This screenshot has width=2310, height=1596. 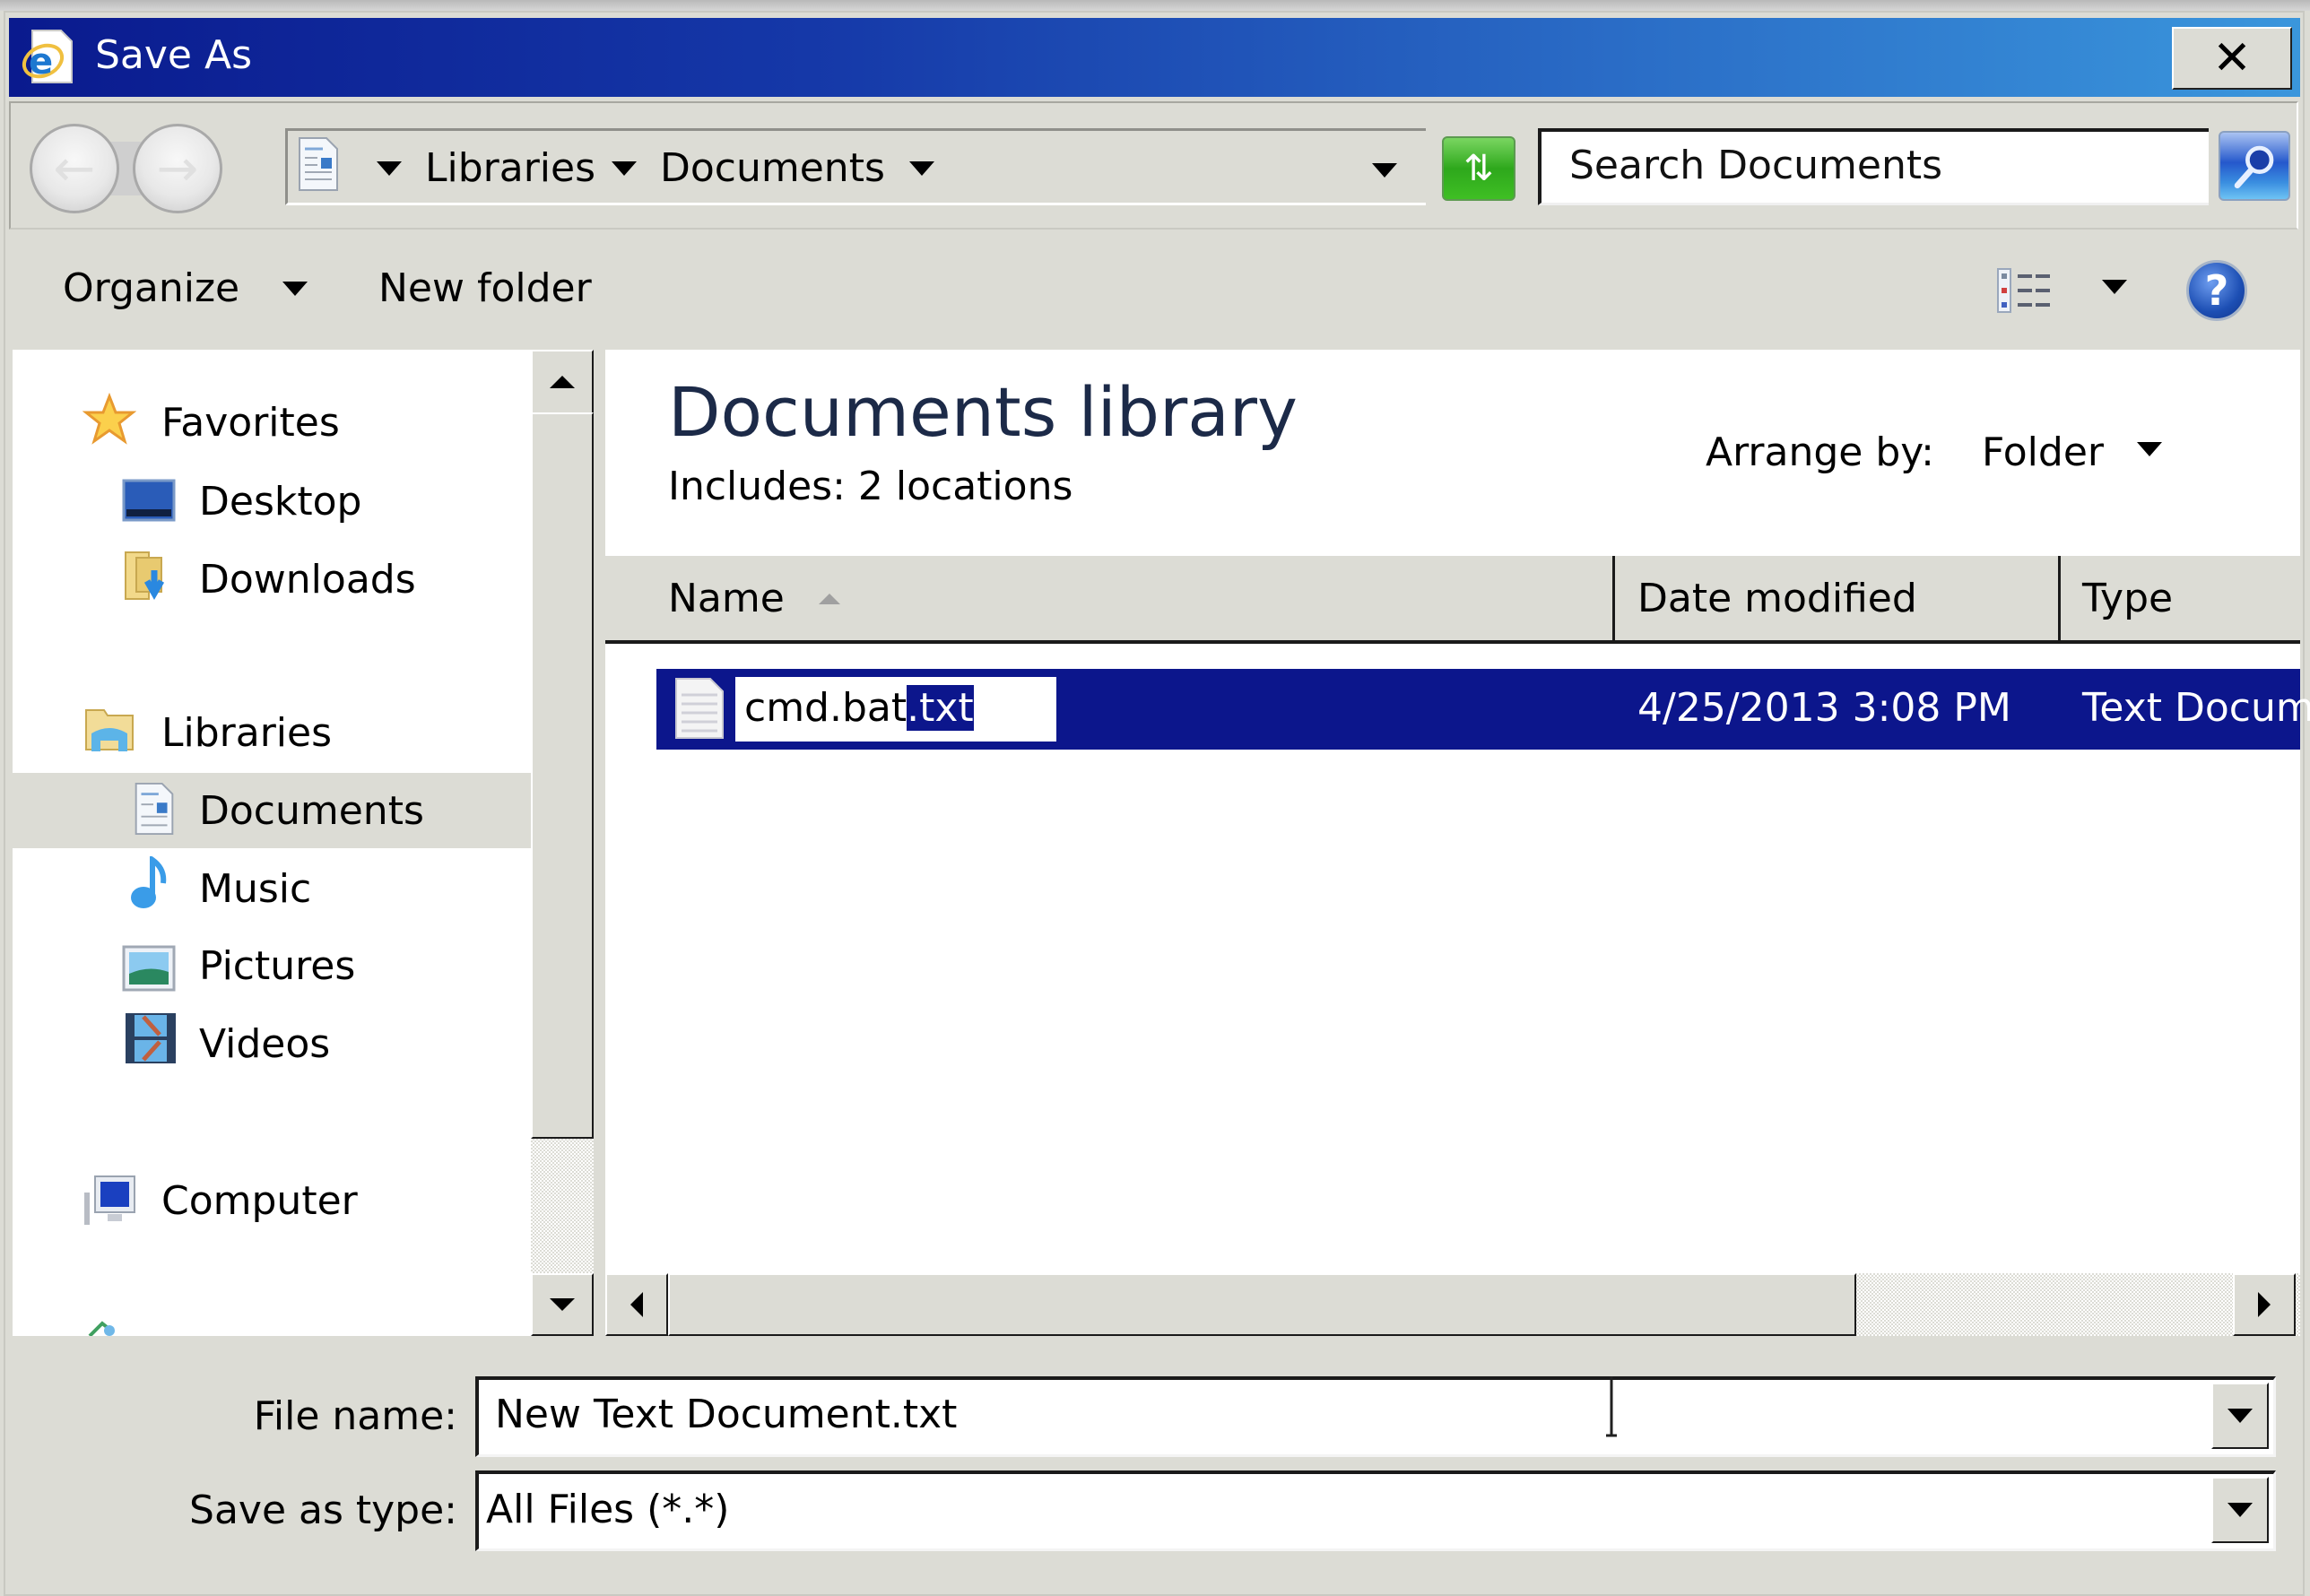 I want to click on close-icon: ✕, so click(x=2232, y=58).